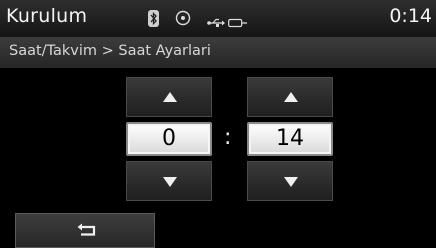 The height and width of the screenshot is (248, 436). I want to click on minute-up-button, so click(290, 97).